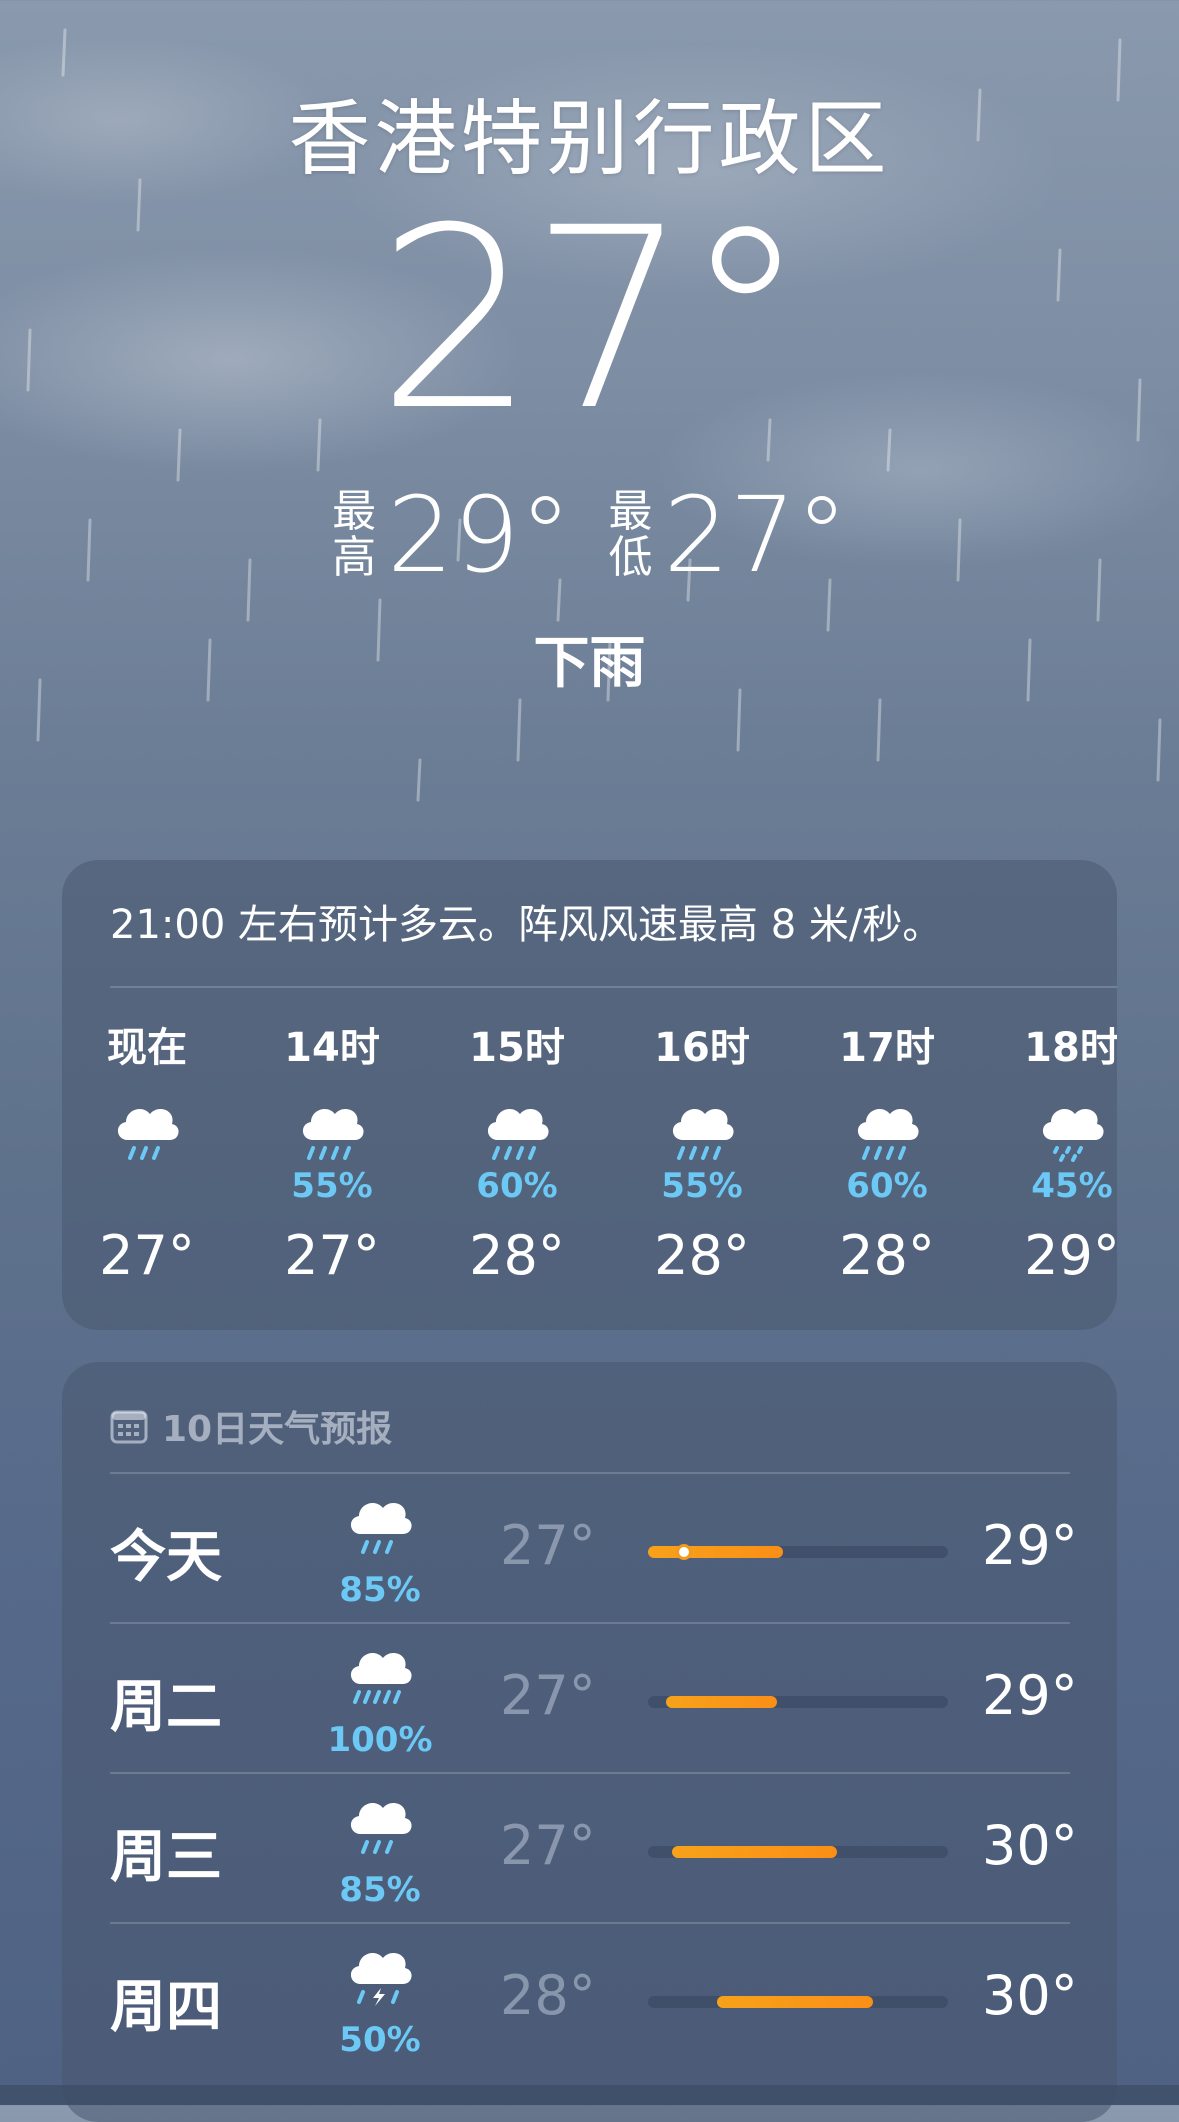 The image size is (1179, 2122). I want to click on high-temp: 29°, so click(479, 535).